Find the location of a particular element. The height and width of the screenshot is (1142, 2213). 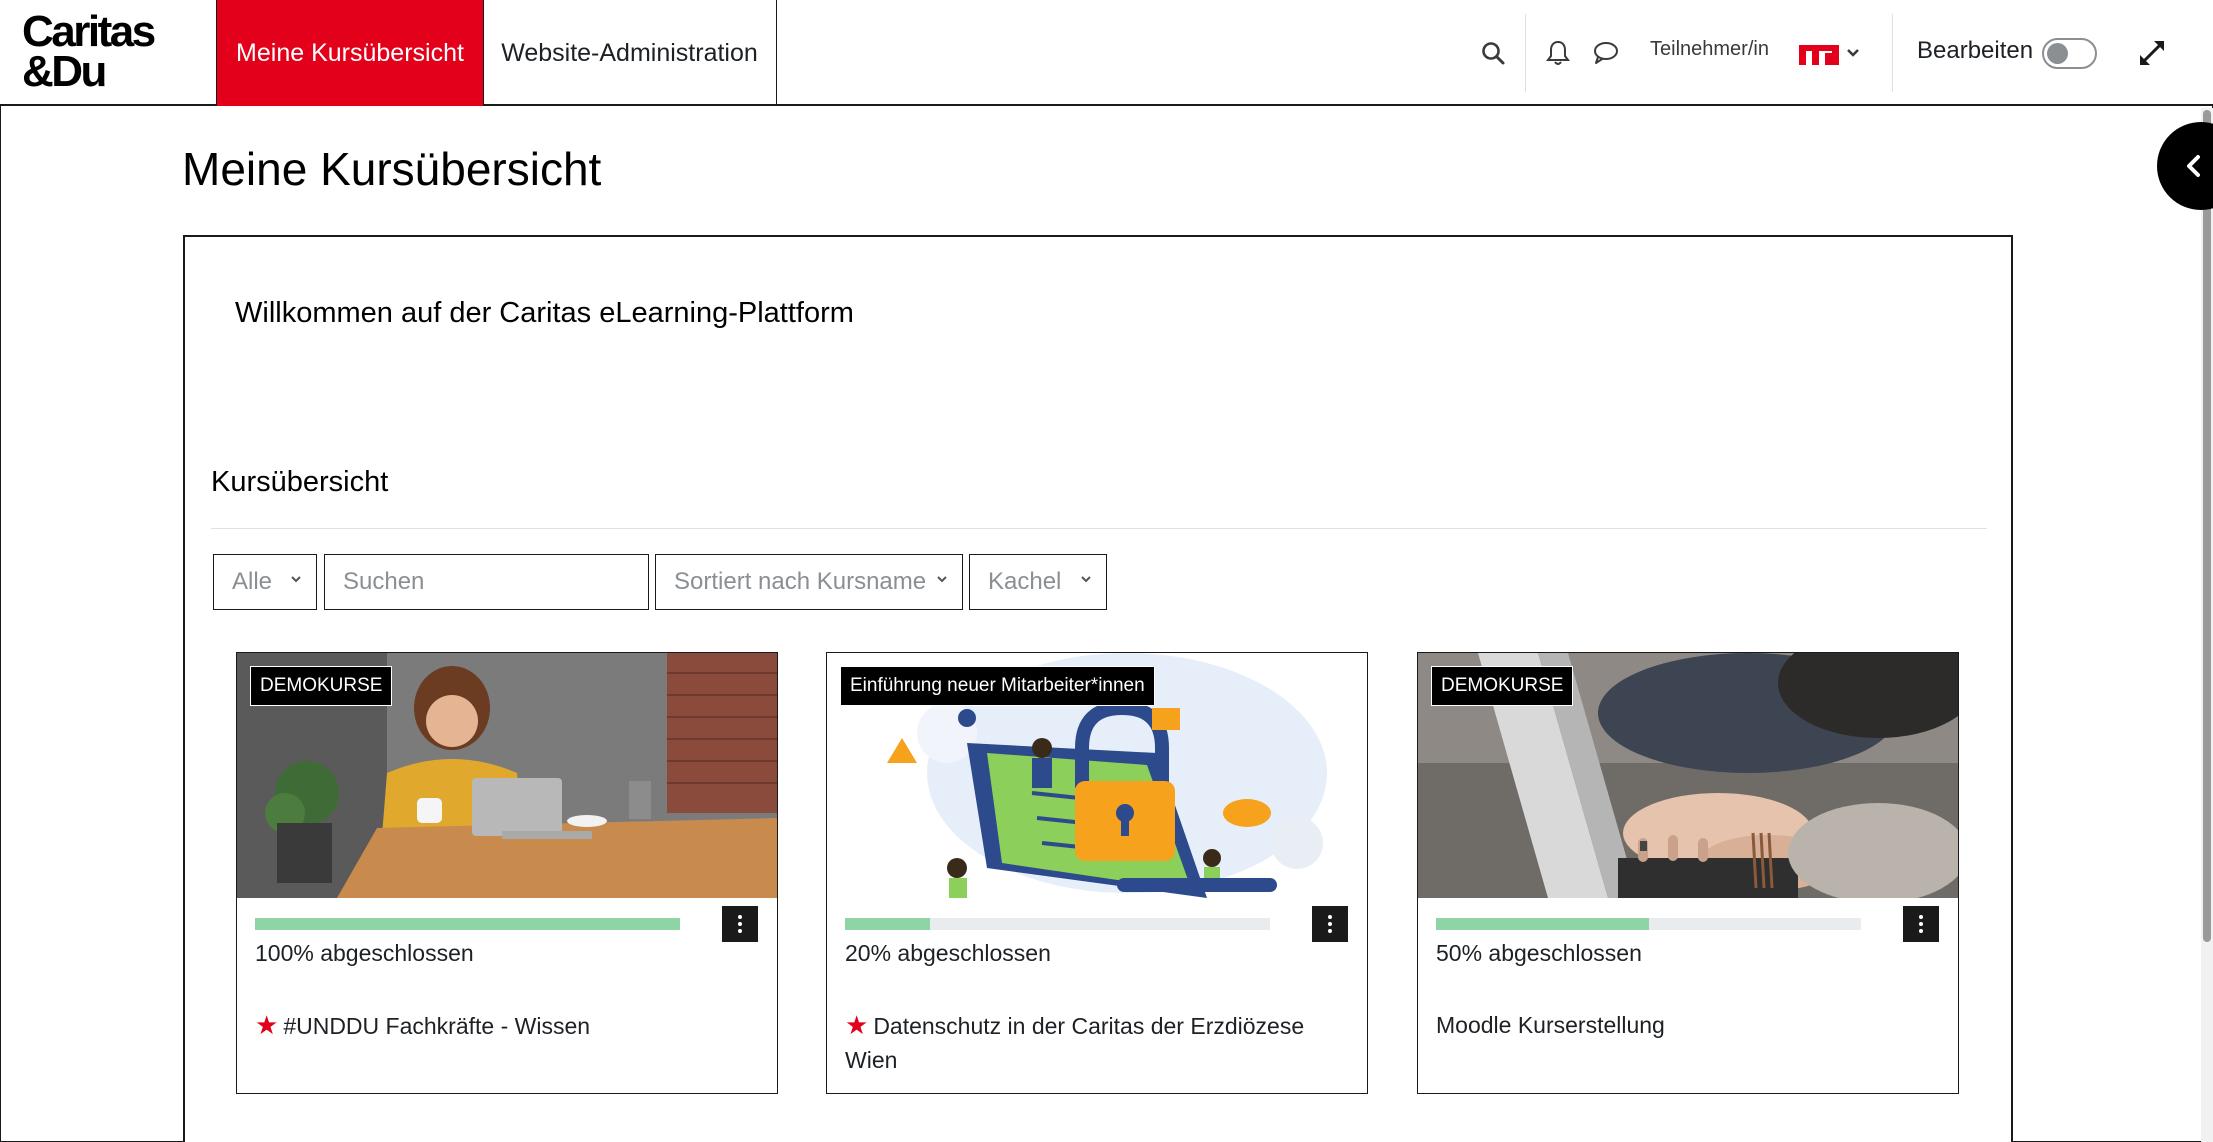

tab-website-administration: Website-Administration is located at coordinates (630, 53).